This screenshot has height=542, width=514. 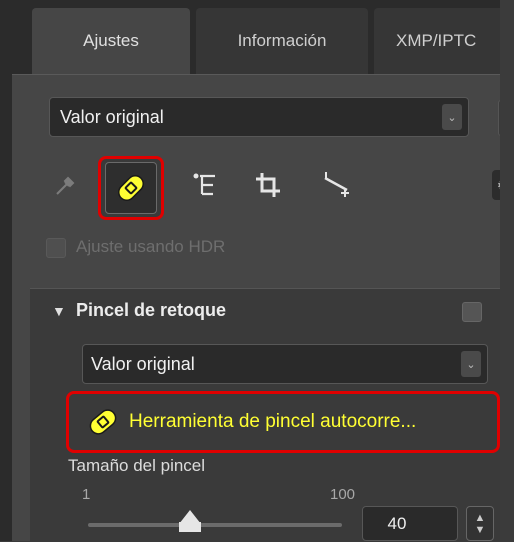 I want to click on preset-dropdown: Valor original ⌄, so click(x=259, y=117).